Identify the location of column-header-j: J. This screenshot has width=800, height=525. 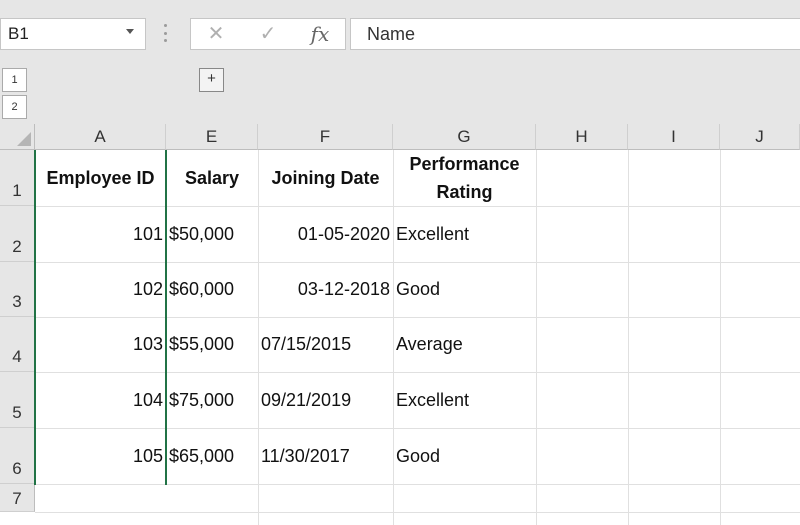
(760, 137).